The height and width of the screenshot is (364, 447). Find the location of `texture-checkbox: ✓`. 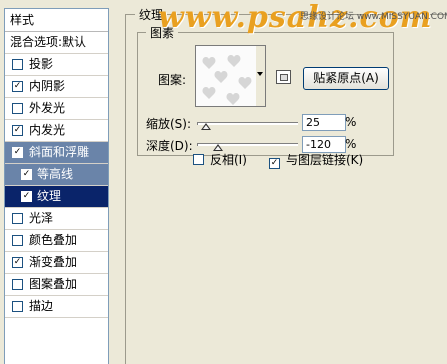

texture-checkbox: ✓ is located at coordinates (26, 196).